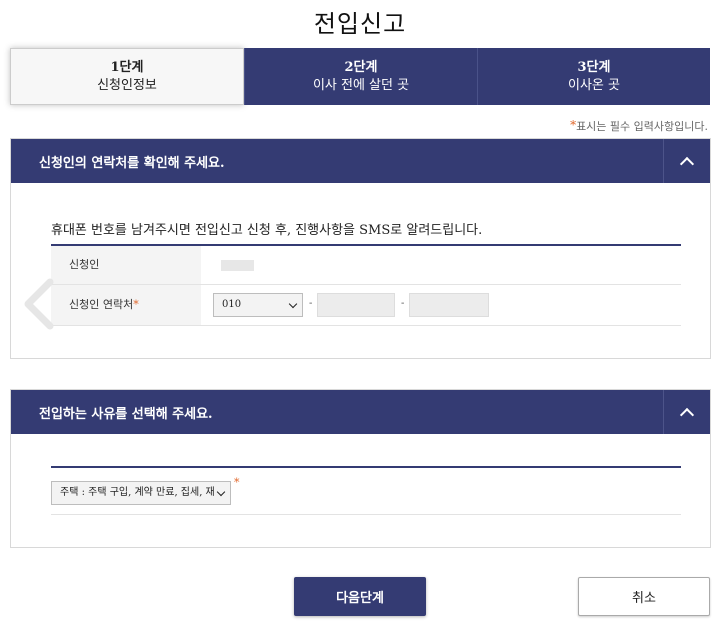  Describe the element at coordinates (237, 265) in the screenshot. I see `applicant-name-redacted` at that location.